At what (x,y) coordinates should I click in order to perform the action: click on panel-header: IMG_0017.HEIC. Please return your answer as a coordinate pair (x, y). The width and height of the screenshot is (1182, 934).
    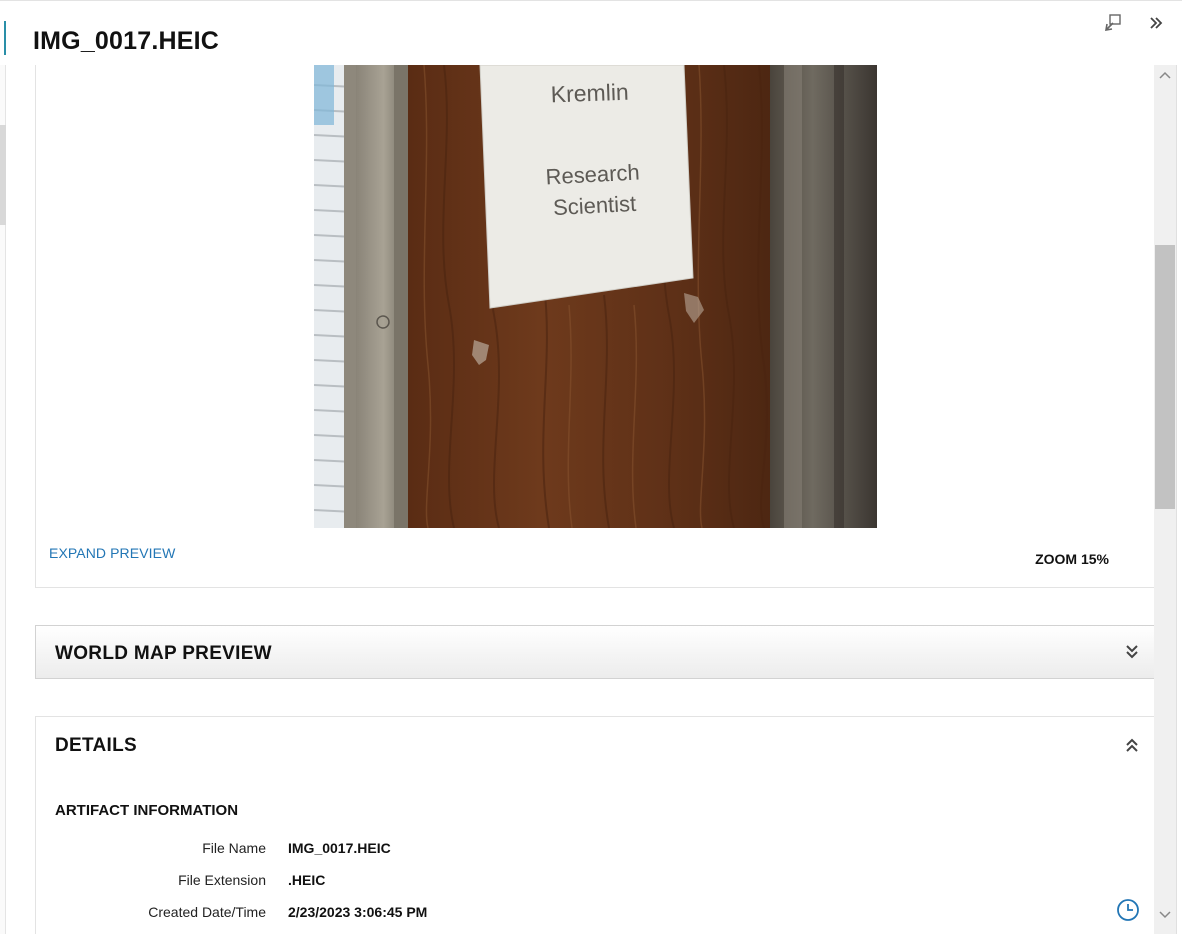
    Looking at the image, I should click on (591, 32).